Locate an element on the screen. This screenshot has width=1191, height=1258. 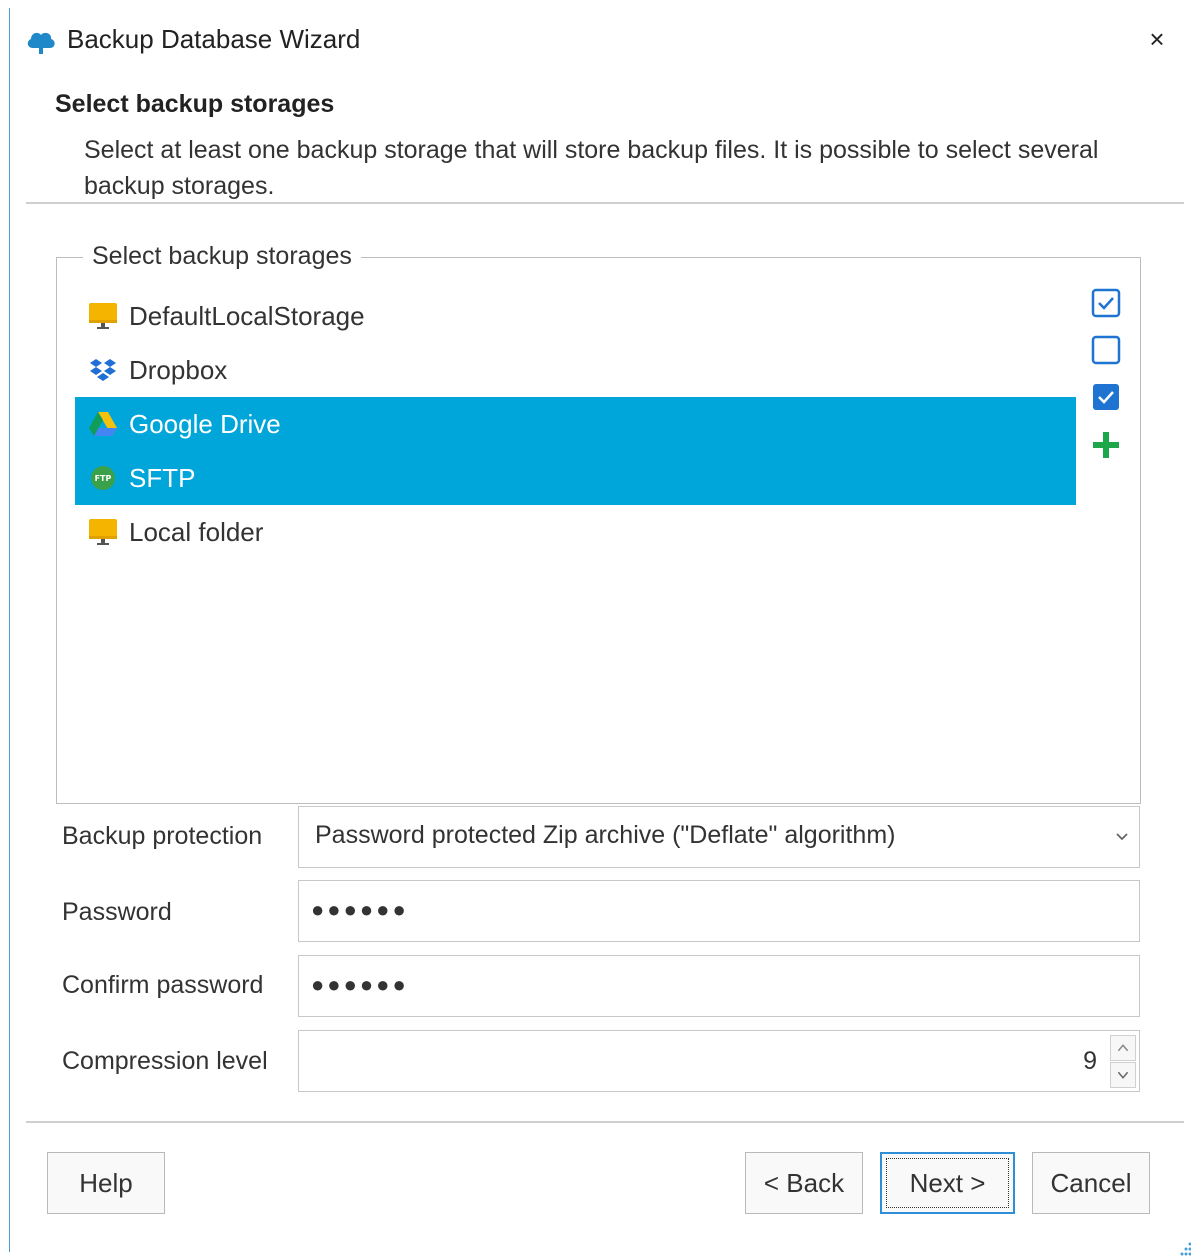
compression-level-value: 9 is located at coordinates (1090, 1061).